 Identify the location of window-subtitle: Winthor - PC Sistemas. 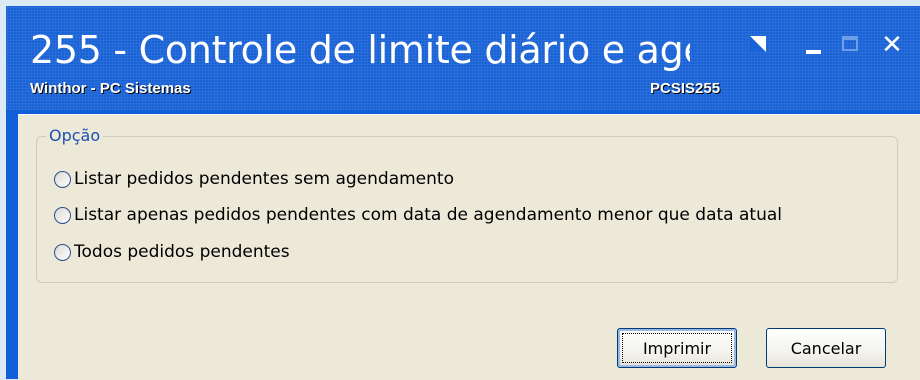
(110, 88).